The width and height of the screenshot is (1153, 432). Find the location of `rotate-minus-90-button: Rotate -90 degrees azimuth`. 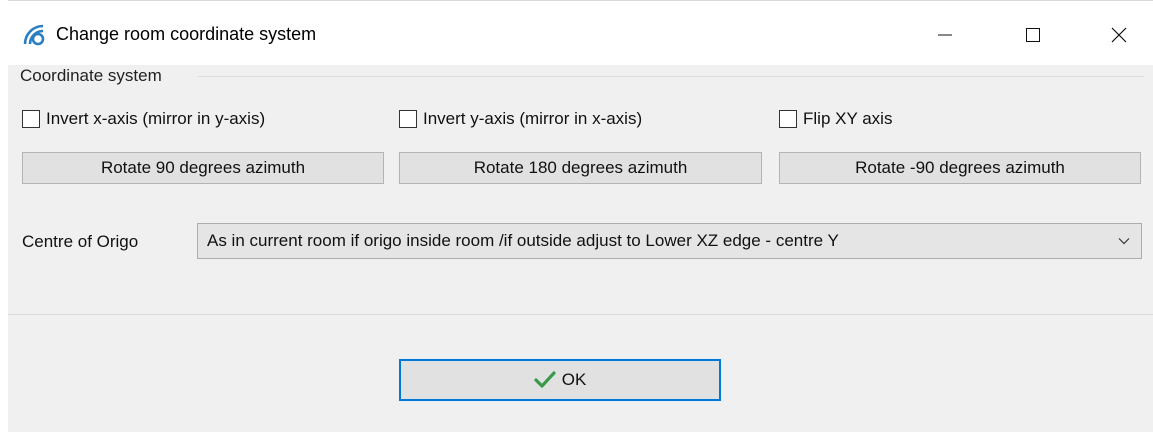

rotate-minus-90-button: Rotate -90 degrees azimuth is located at coordinates (960, 168).